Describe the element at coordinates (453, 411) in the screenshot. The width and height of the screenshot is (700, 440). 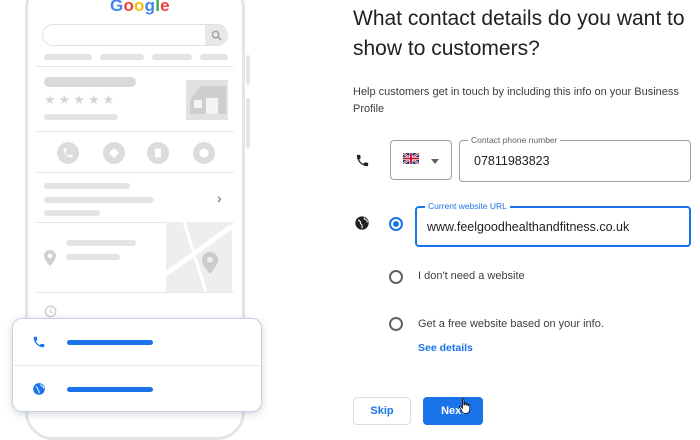
I see `next-button: Next` at that location.